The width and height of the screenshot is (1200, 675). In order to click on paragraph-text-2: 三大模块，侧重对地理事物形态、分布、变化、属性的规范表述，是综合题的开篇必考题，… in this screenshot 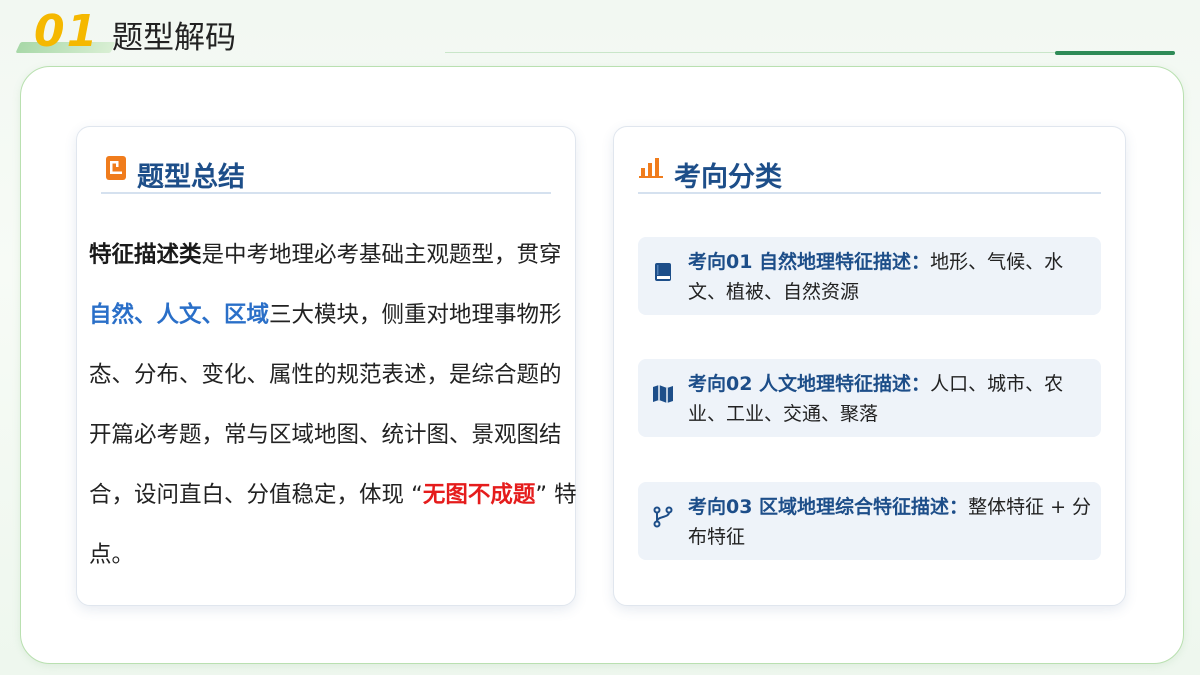, I will do `click(325, 405)`.